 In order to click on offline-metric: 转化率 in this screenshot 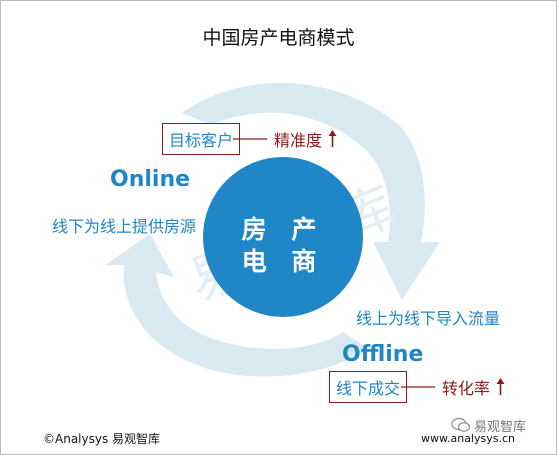, I will do `click(473, 387)`.